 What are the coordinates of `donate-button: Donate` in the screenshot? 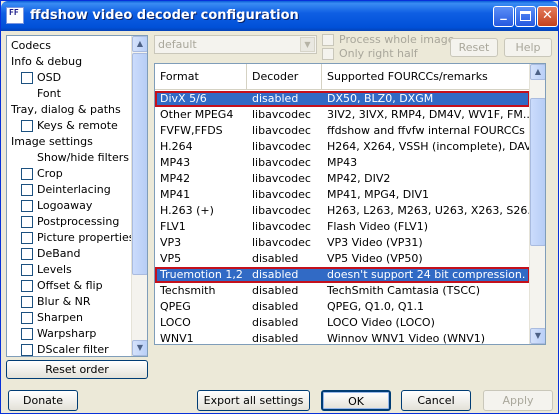 It's located at (43, 400).